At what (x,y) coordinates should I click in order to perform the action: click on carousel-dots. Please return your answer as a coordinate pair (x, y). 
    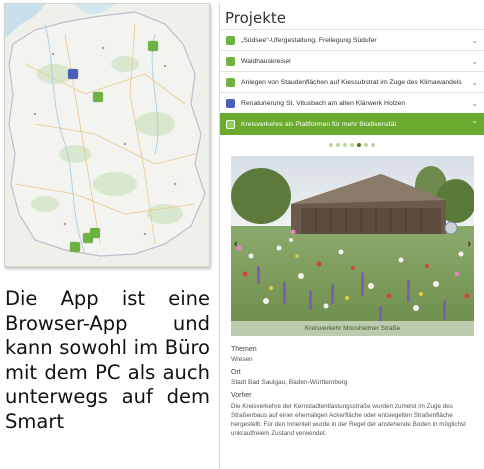
    Looking at the image, I should click on (352, 147).